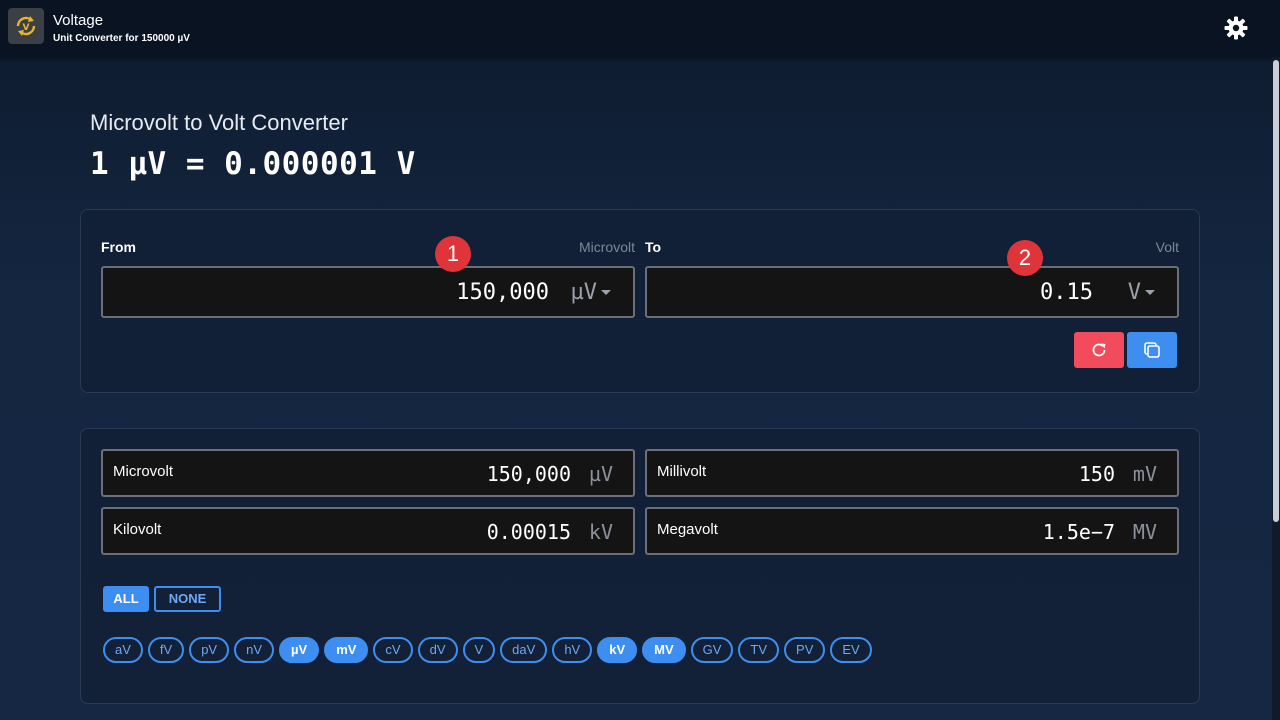 This screenshot has width=1280, height=720. I want to click on result-row-megavolt: Megavolt 1.5e−7 MV, so click(912, 531).